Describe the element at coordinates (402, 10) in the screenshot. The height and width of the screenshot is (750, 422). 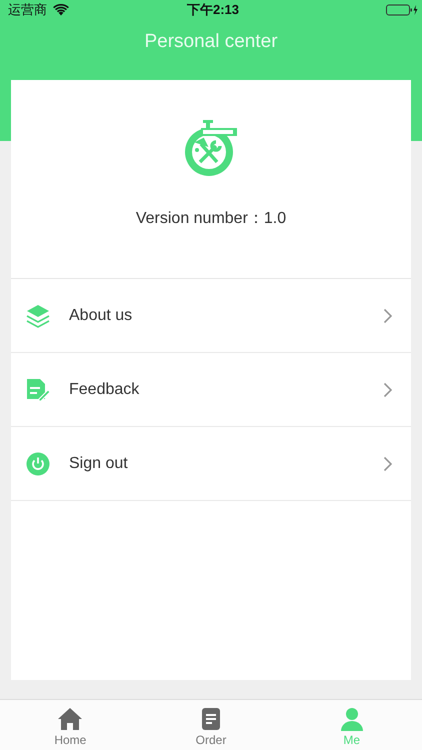
I see `battery-icon` at that location.